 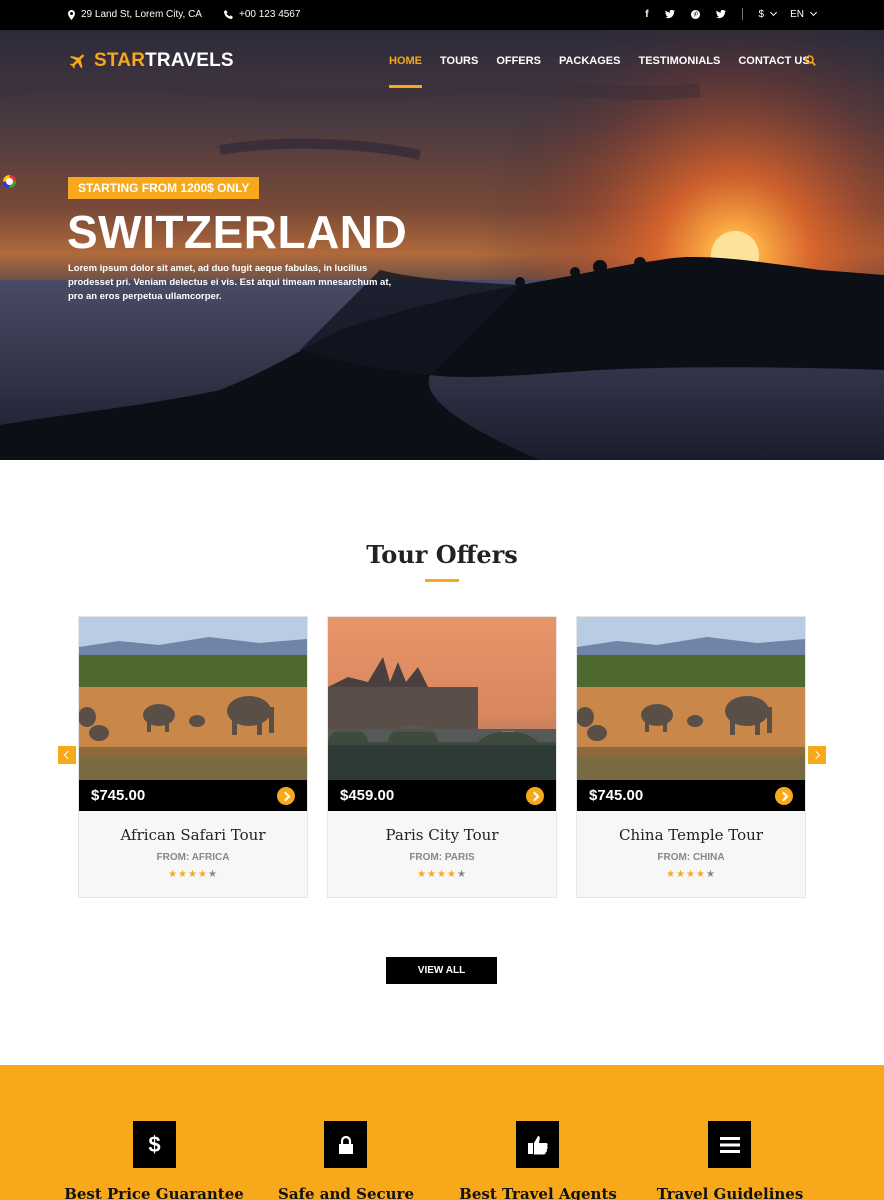 I want to click on color-switcher-icon, so click(x=9, y=181).